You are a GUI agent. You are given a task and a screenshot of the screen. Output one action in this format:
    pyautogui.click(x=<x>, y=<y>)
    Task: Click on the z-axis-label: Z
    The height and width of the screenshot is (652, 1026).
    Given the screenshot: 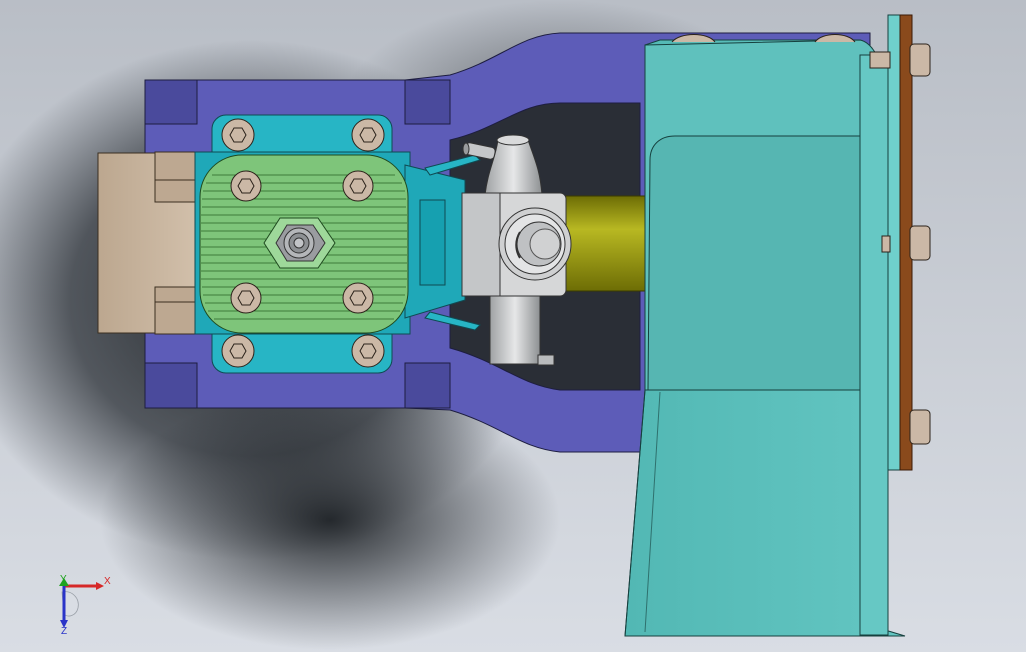 What is the action you would take?
    pyautogui.click(x=64, y=631)
    